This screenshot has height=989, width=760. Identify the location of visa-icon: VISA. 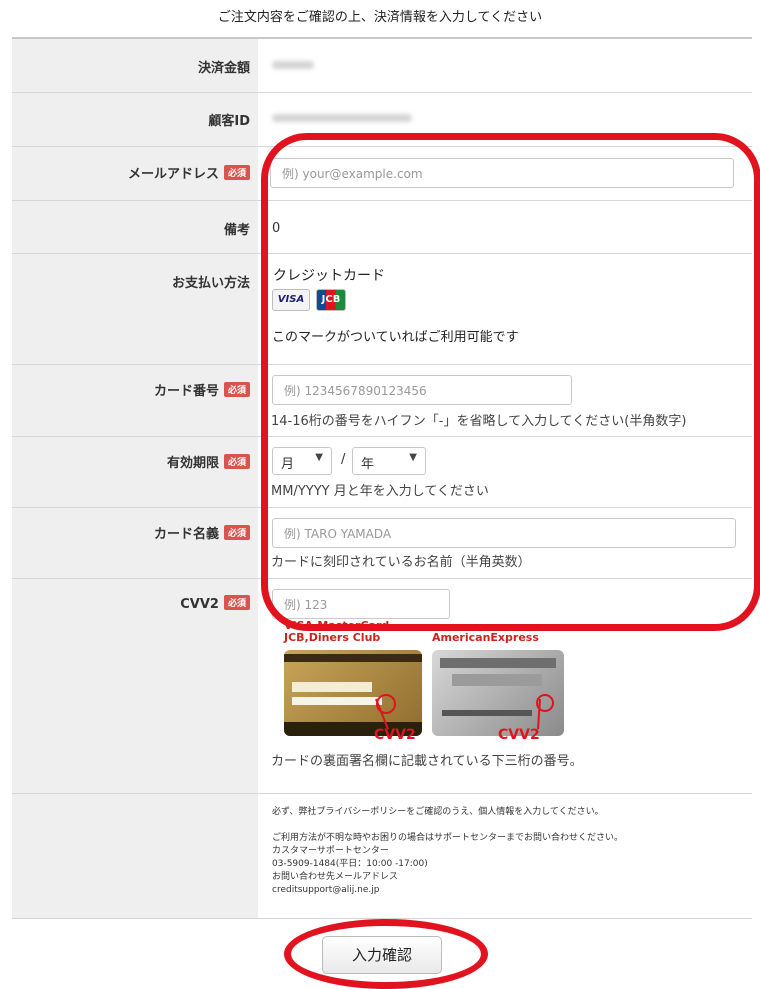
(291, 300).